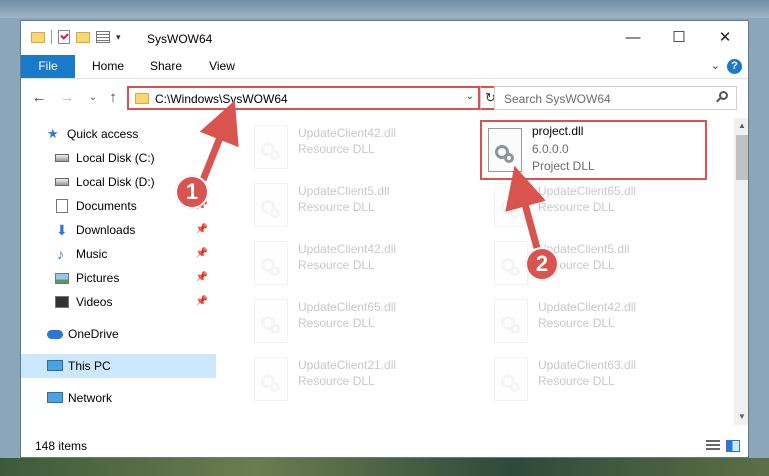 The height and width of the screenshot is (476, 769). I want to click on title-bar: ▾ SysWOW64 — ☐ ✕, so click(384, 38).